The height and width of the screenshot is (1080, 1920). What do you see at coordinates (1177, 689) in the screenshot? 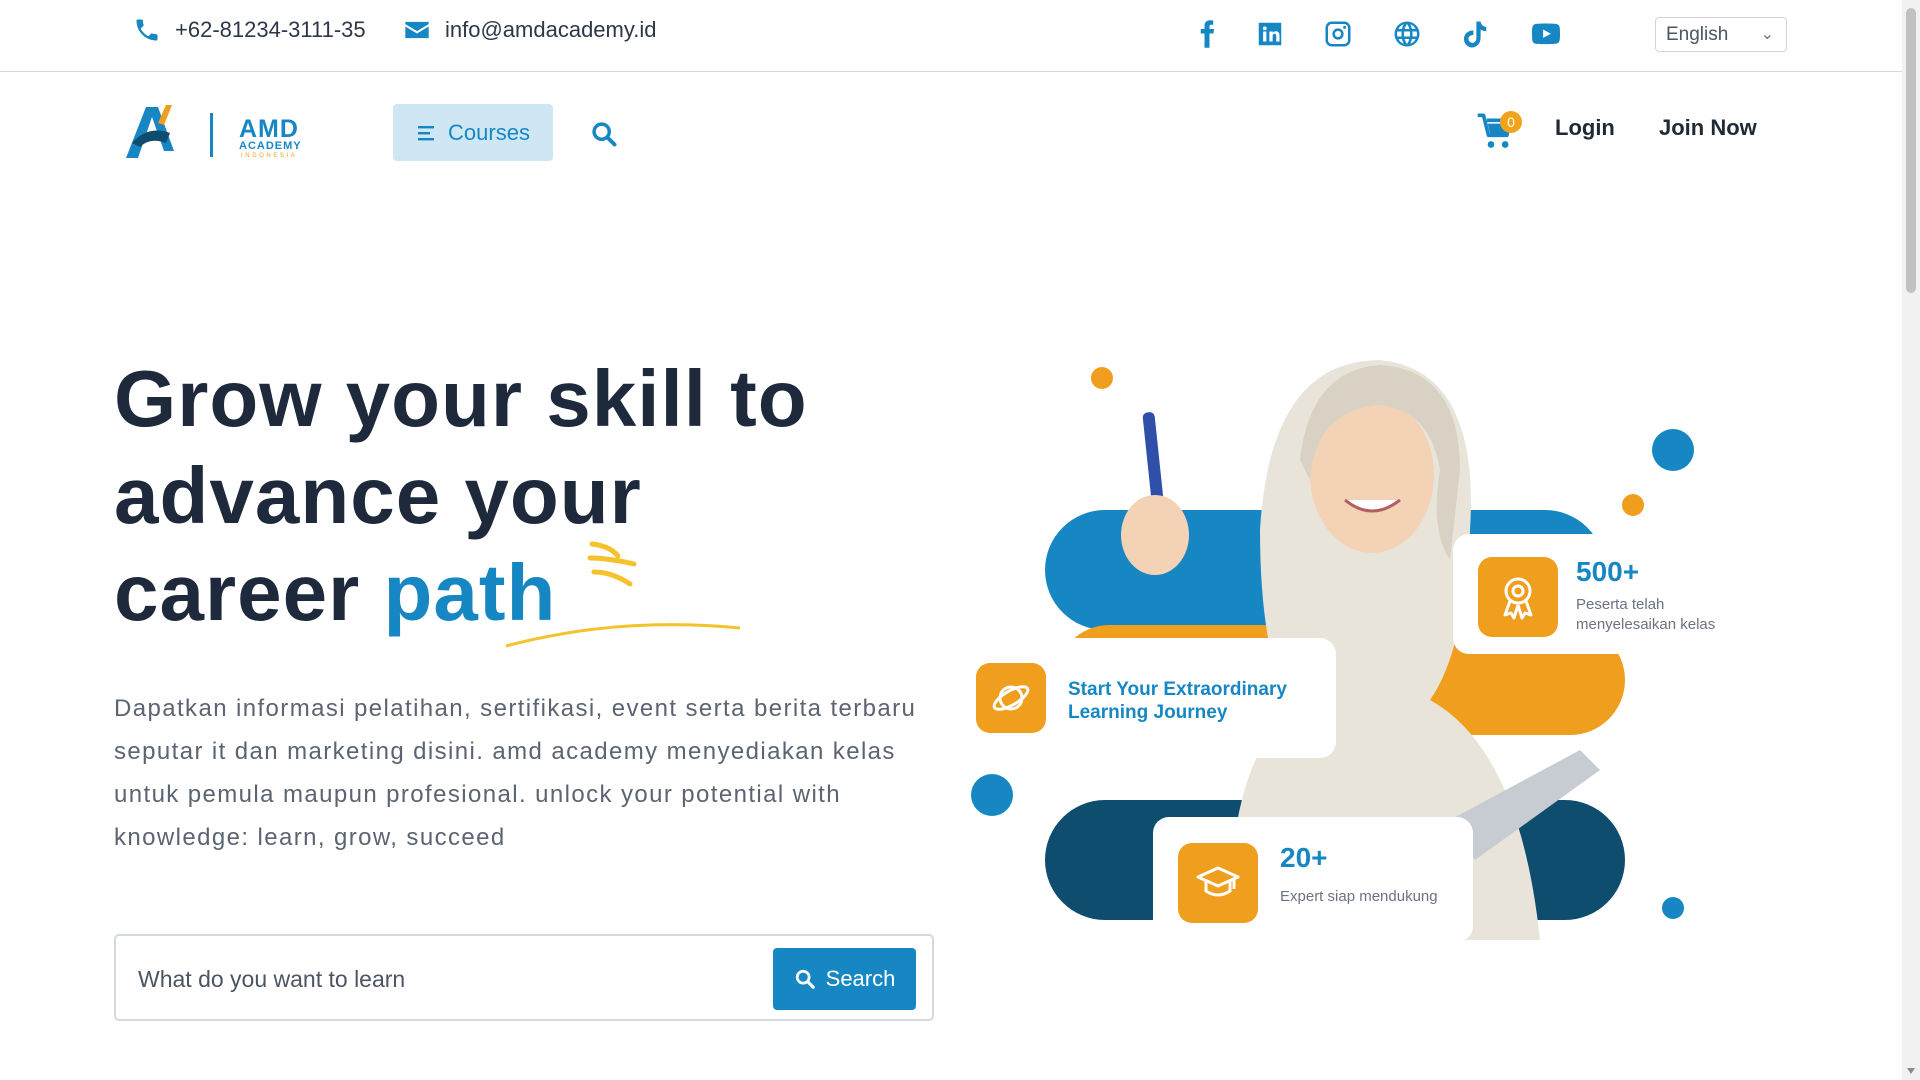
I see `journey-line-1: Start Your Extraordinary` at bounding box center [1177, 689].